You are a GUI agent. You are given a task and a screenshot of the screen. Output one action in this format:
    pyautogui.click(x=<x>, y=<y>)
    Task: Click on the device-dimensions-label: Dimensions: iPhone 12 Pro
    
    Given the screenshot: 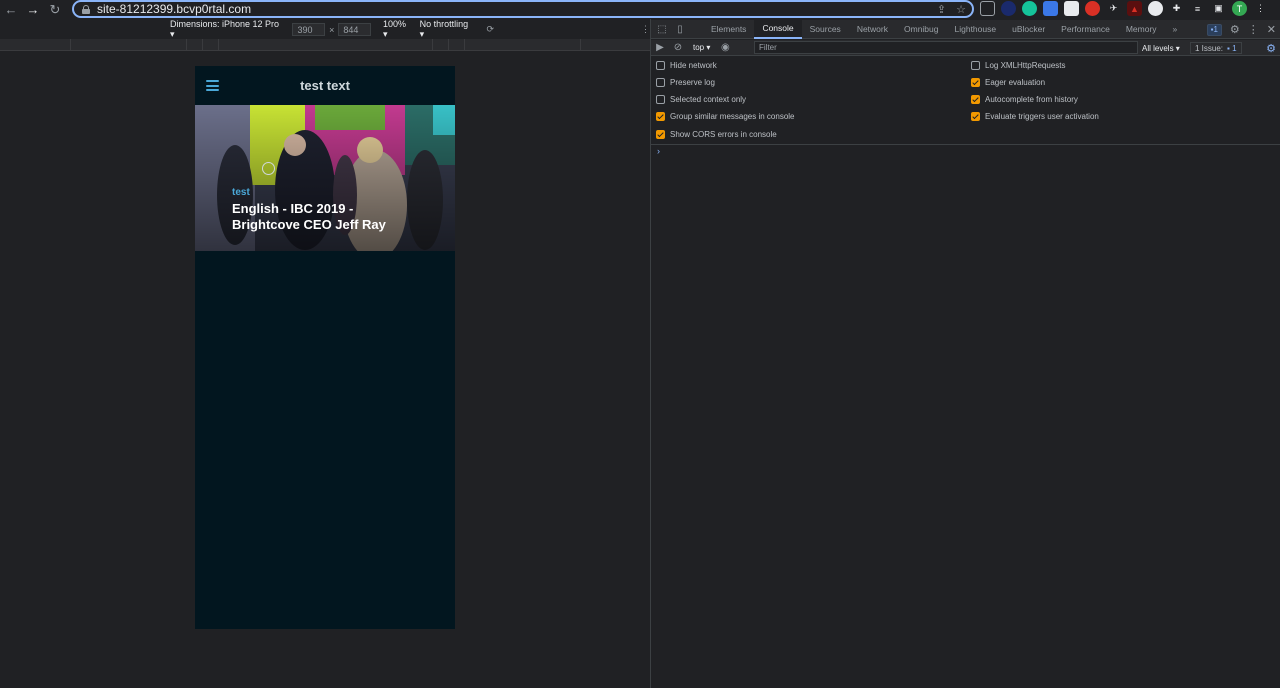 What is the action you would take?
    pyautogui.click(x=225, y=24)
    